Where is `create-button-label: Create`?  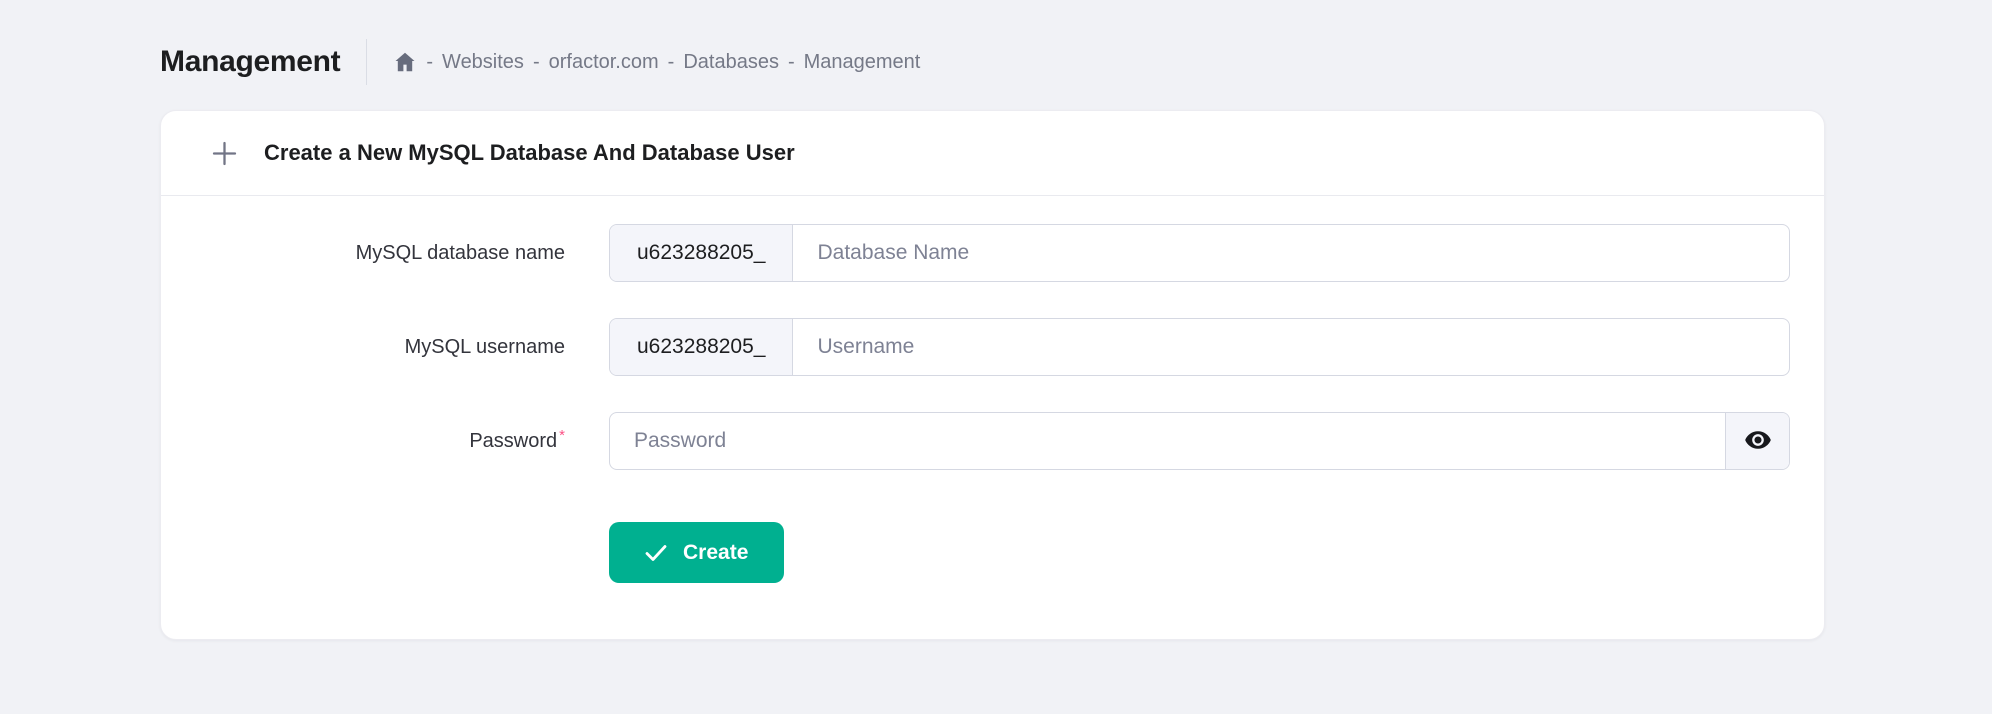
create-button-label: Create is located at coordinates (716, 552).